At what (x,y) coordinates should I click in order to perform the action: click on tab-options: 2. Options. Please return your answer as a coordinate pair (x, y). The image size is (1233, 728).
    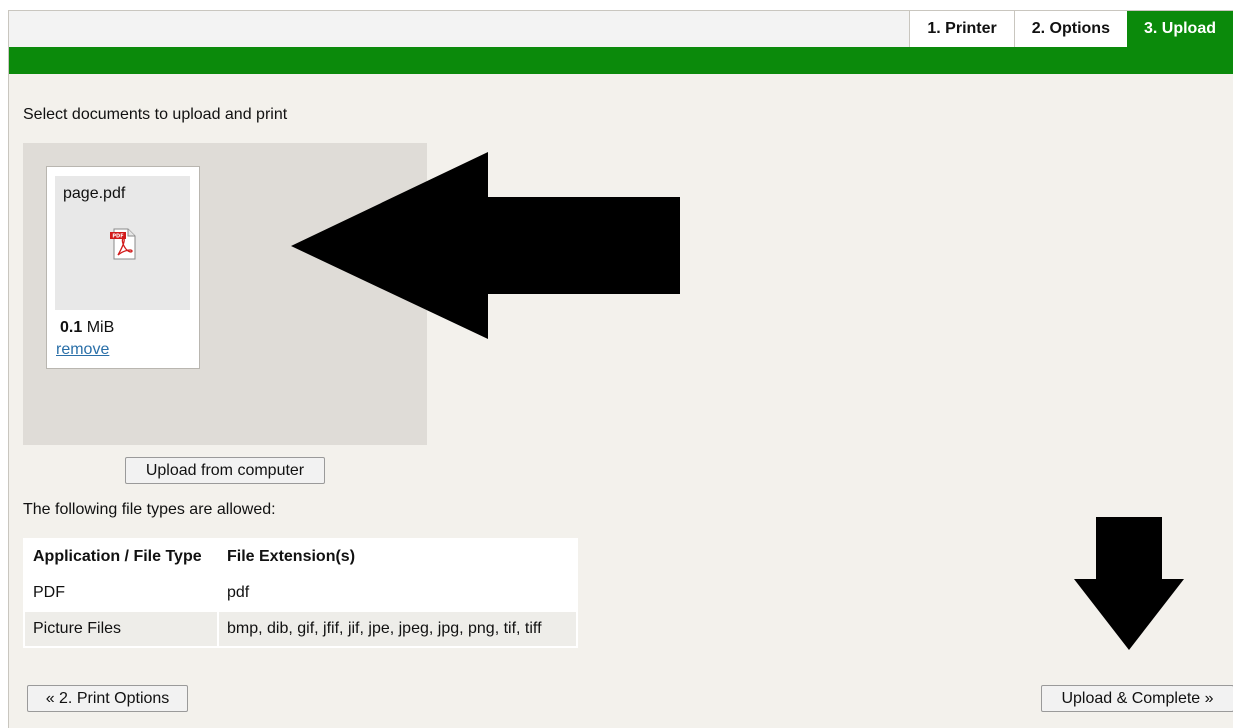
    Looking at the image, I should click on (1070, 29).